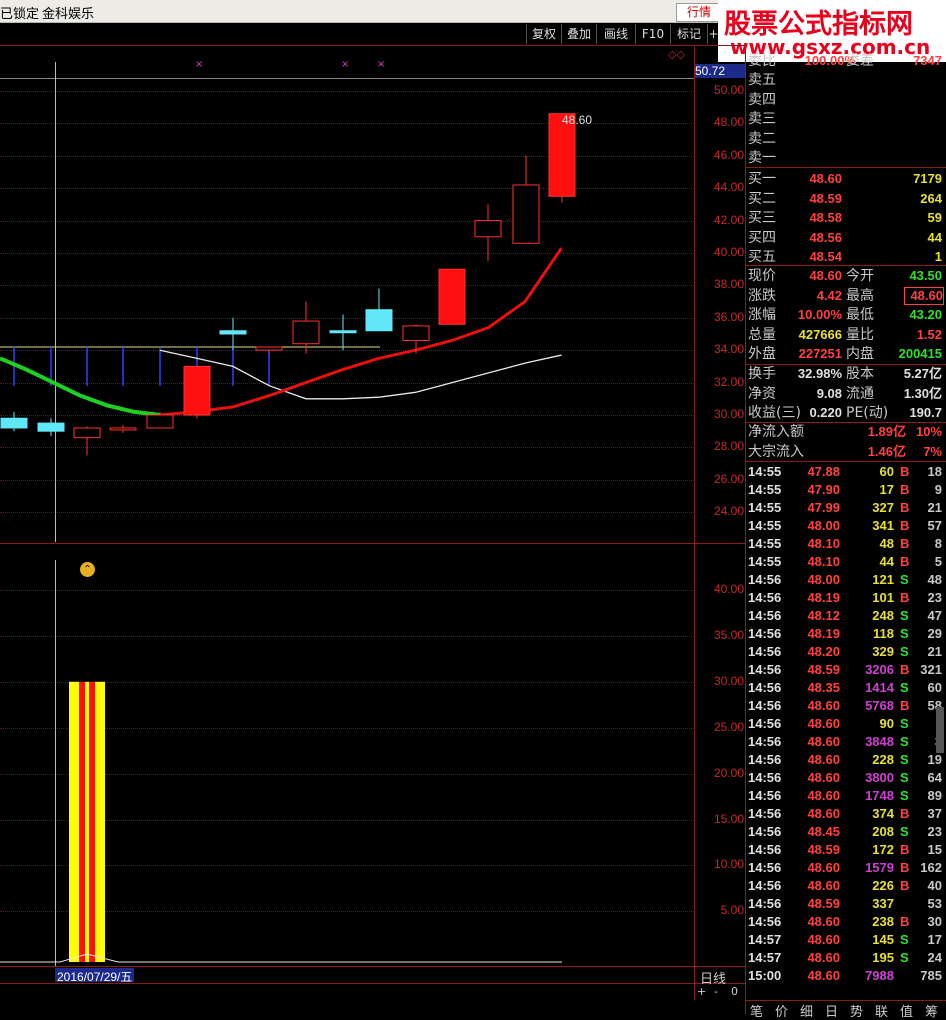 The height and width of the screenshot is (1020, 946). What do you see at coordinates (543, 34) in the screenshot?
I see `restore-rights-button: 复权` at bounding box center [543, 34].